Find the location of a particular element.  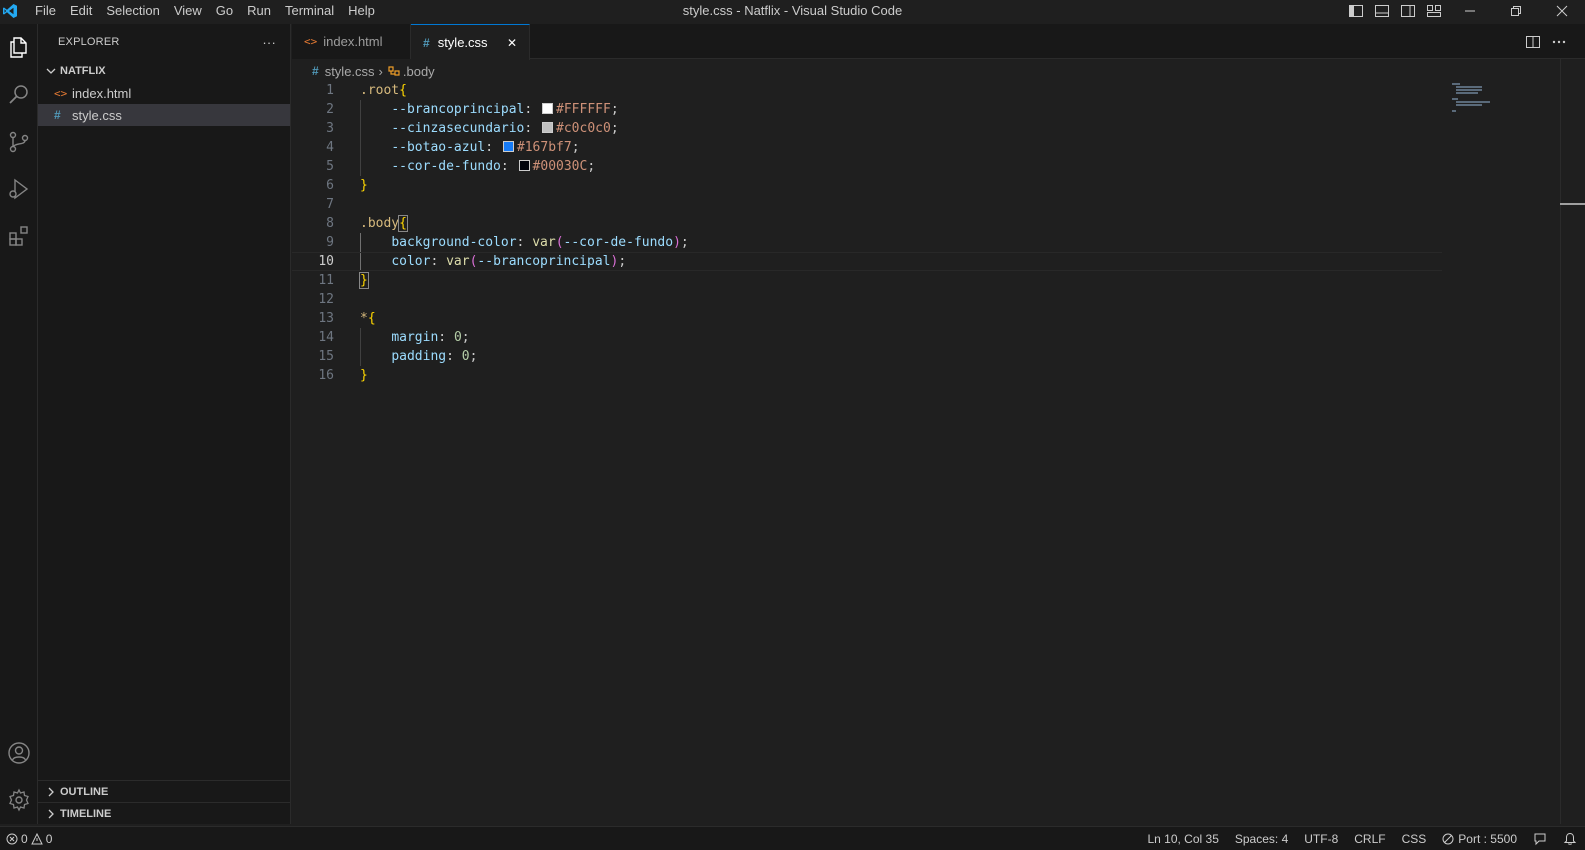

line-number: 11 is located at coordinates (326, 280).